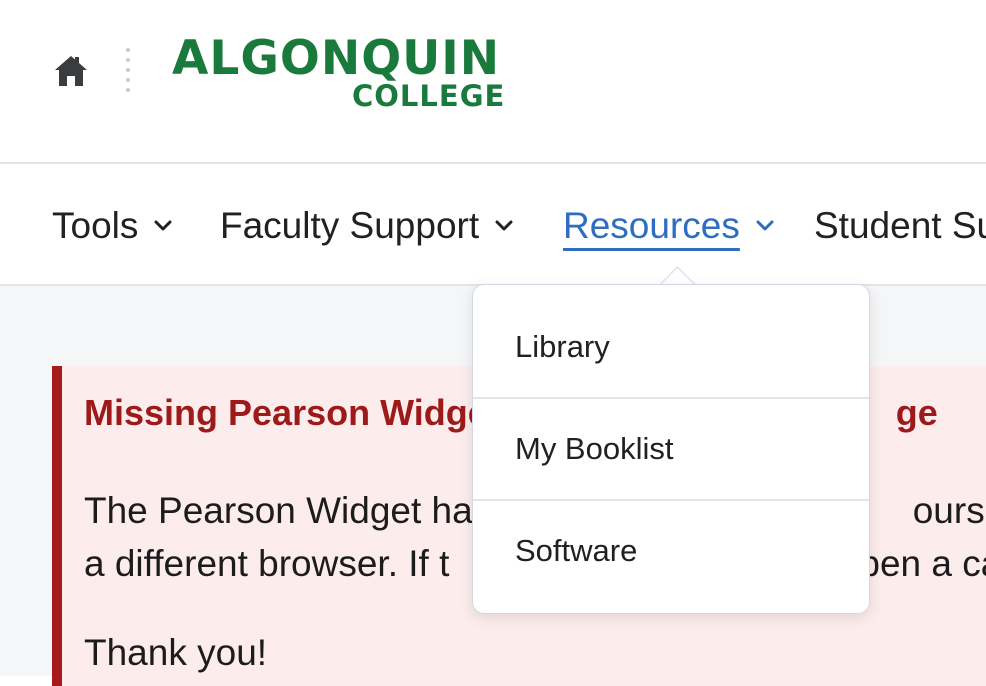 This screenshot has height=686, width=986. I want to click on alert-body-line1-right: ourses., so click(949, 510).